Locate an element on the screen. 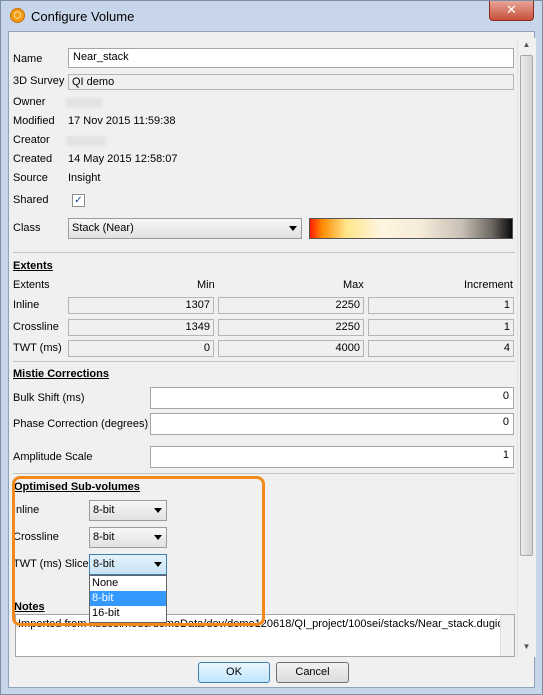 Image resolution: width=543 pixels, height=695 pixels. close-button: ✕ is located at coordinates (511, 11).